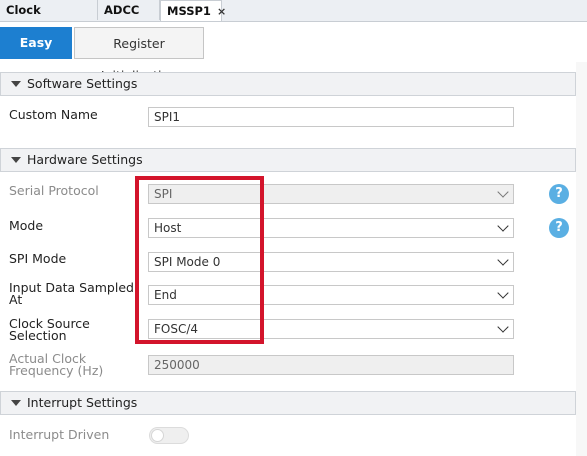  Describe the element at coordinates (199, 260) in the screenshot. I see `highlight-annotation-box` at that location.